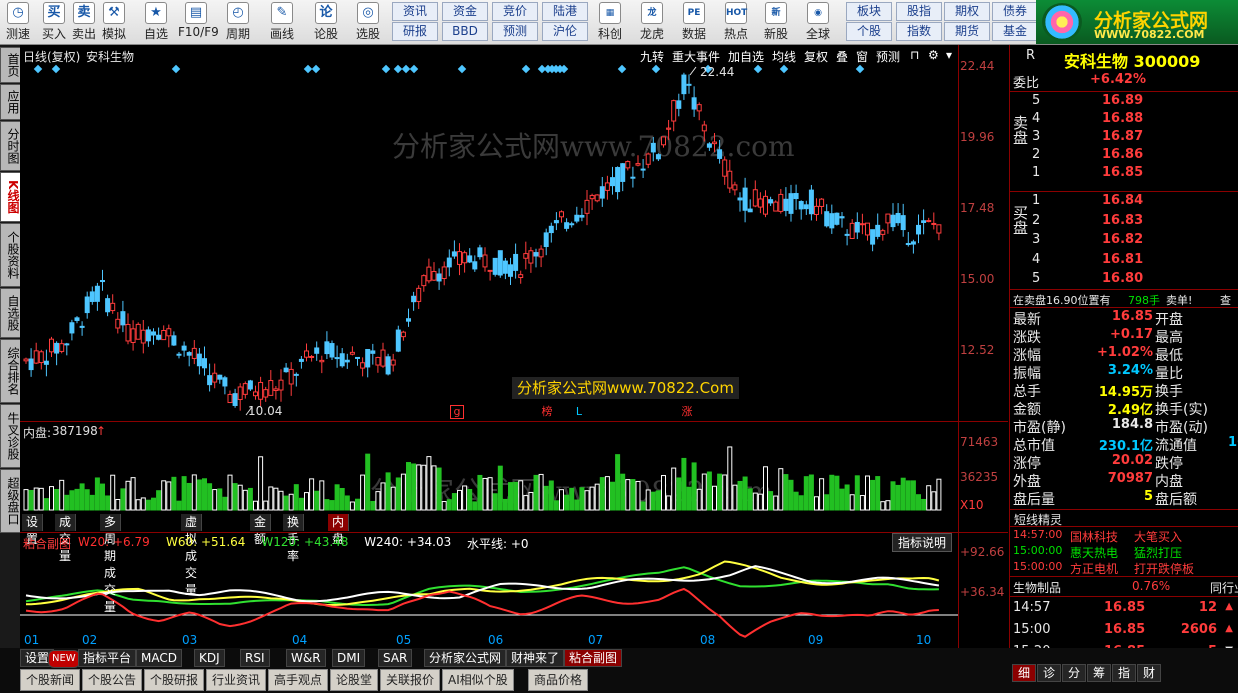 The image size is (1238, 693). What do you see at coordinates (1024, 673) in the screenshot?
I see `quote-bottom-tab: 细` at bounding box center [1024, 673].